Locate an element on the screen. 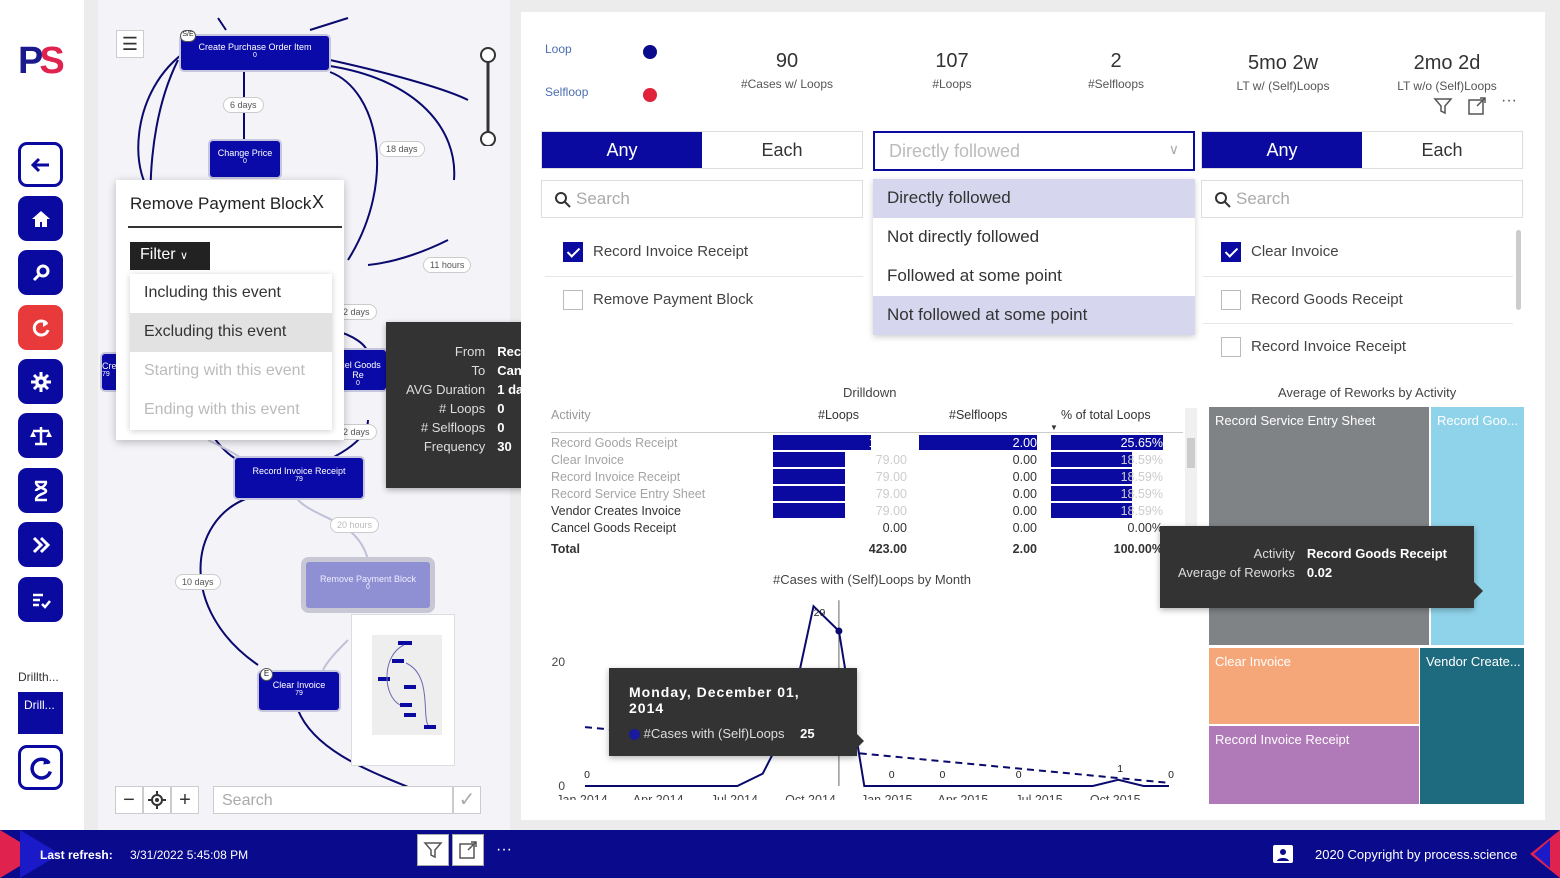  last-refresh-value: 3/31/2022 5:45:08 PM is located at coordinates (189, 855).